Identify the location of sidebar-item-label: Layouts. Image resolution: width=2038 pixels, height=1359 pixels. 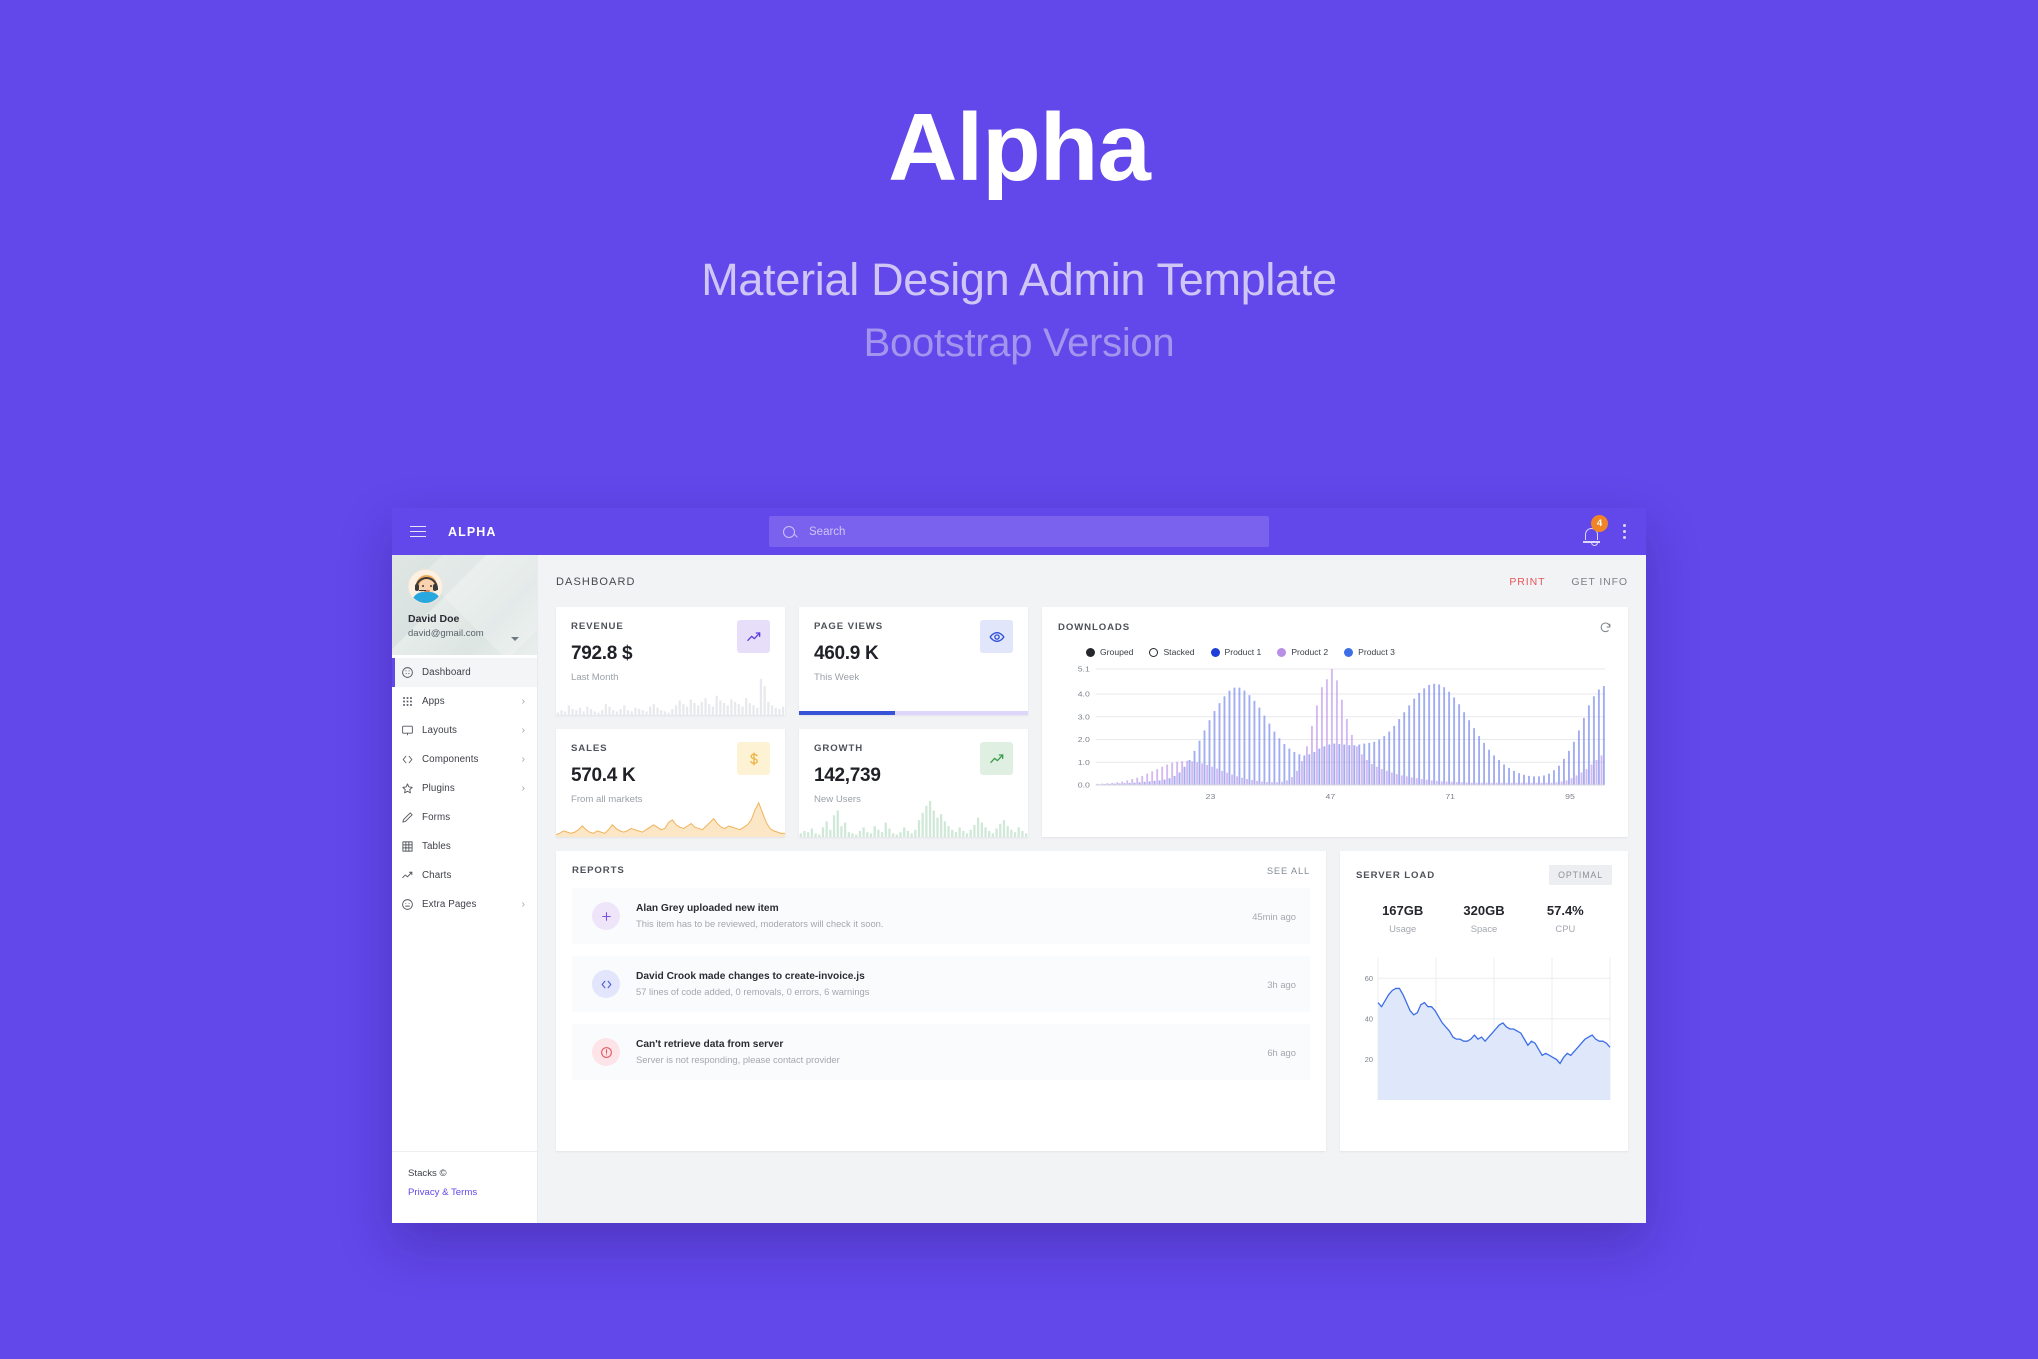
(440, 730).